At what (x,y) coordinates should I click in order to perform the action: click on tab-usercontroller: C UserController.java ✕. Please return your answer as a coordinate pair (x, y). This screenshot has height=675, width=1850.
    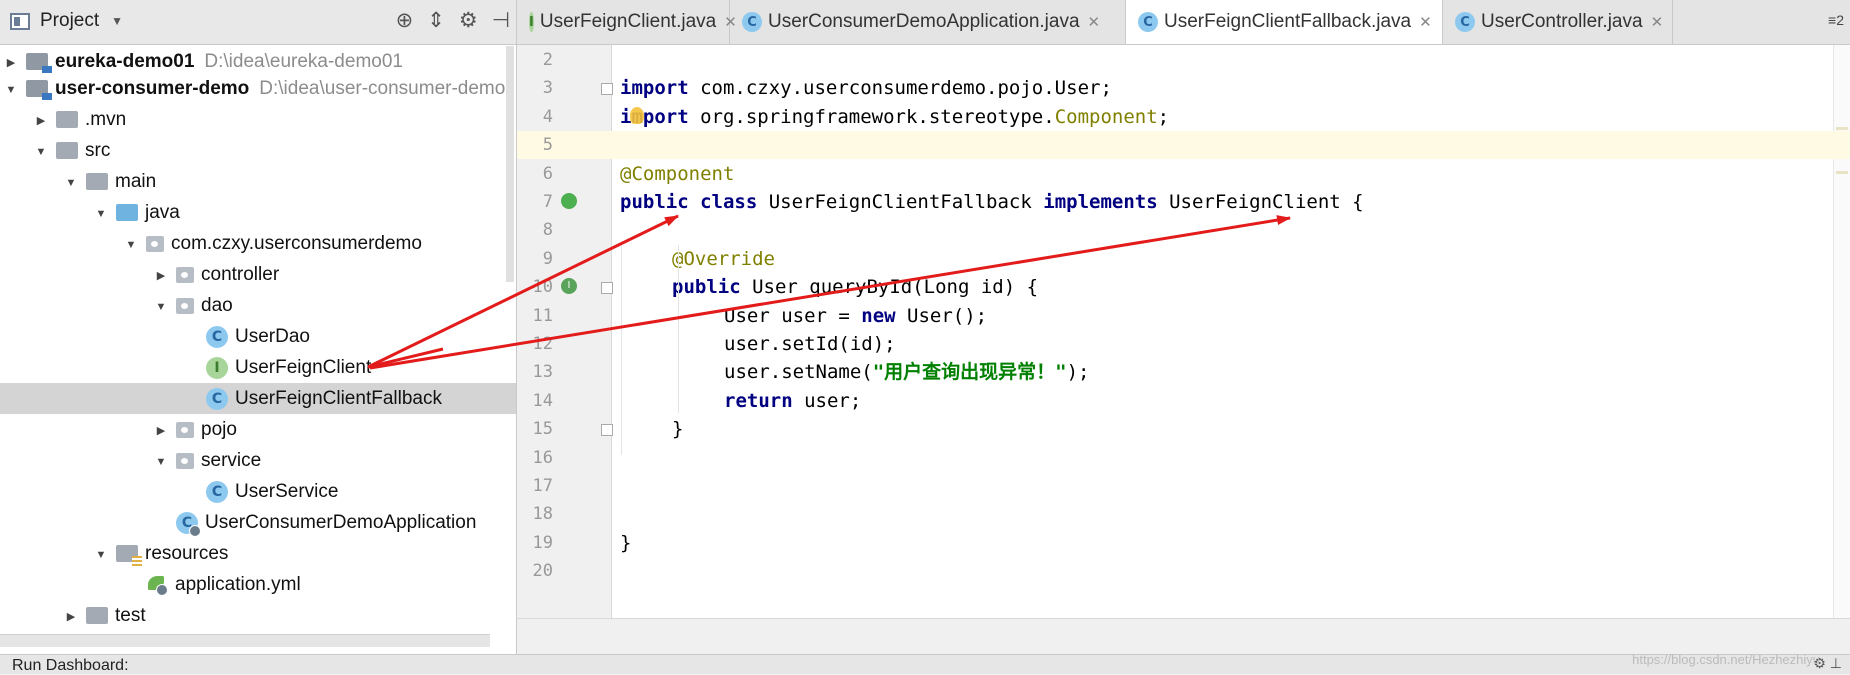
    Looking at the image, I should click on (1558, 22).